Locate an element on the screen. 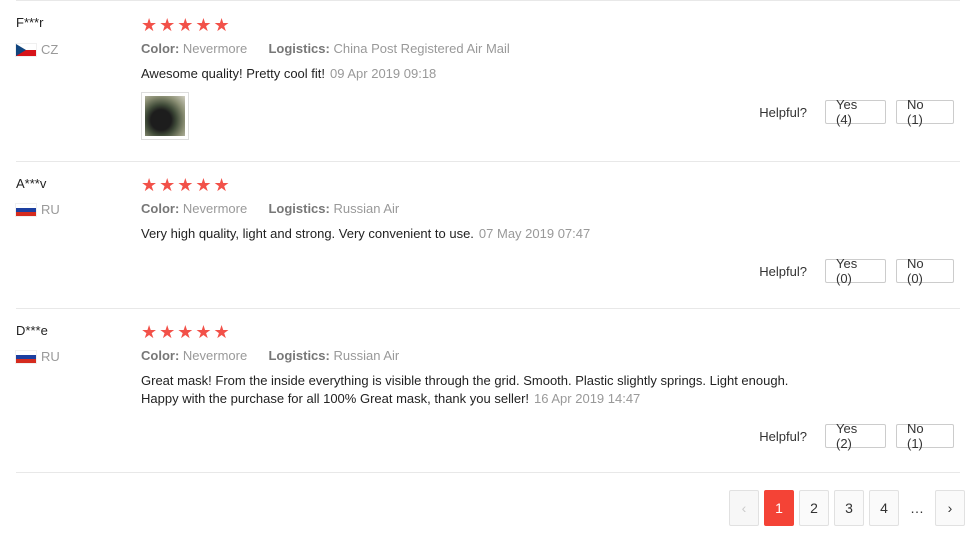 The width and height of the screenshot is (976, 539). review-photo-thumbnail is located at coordinates (165, 116).